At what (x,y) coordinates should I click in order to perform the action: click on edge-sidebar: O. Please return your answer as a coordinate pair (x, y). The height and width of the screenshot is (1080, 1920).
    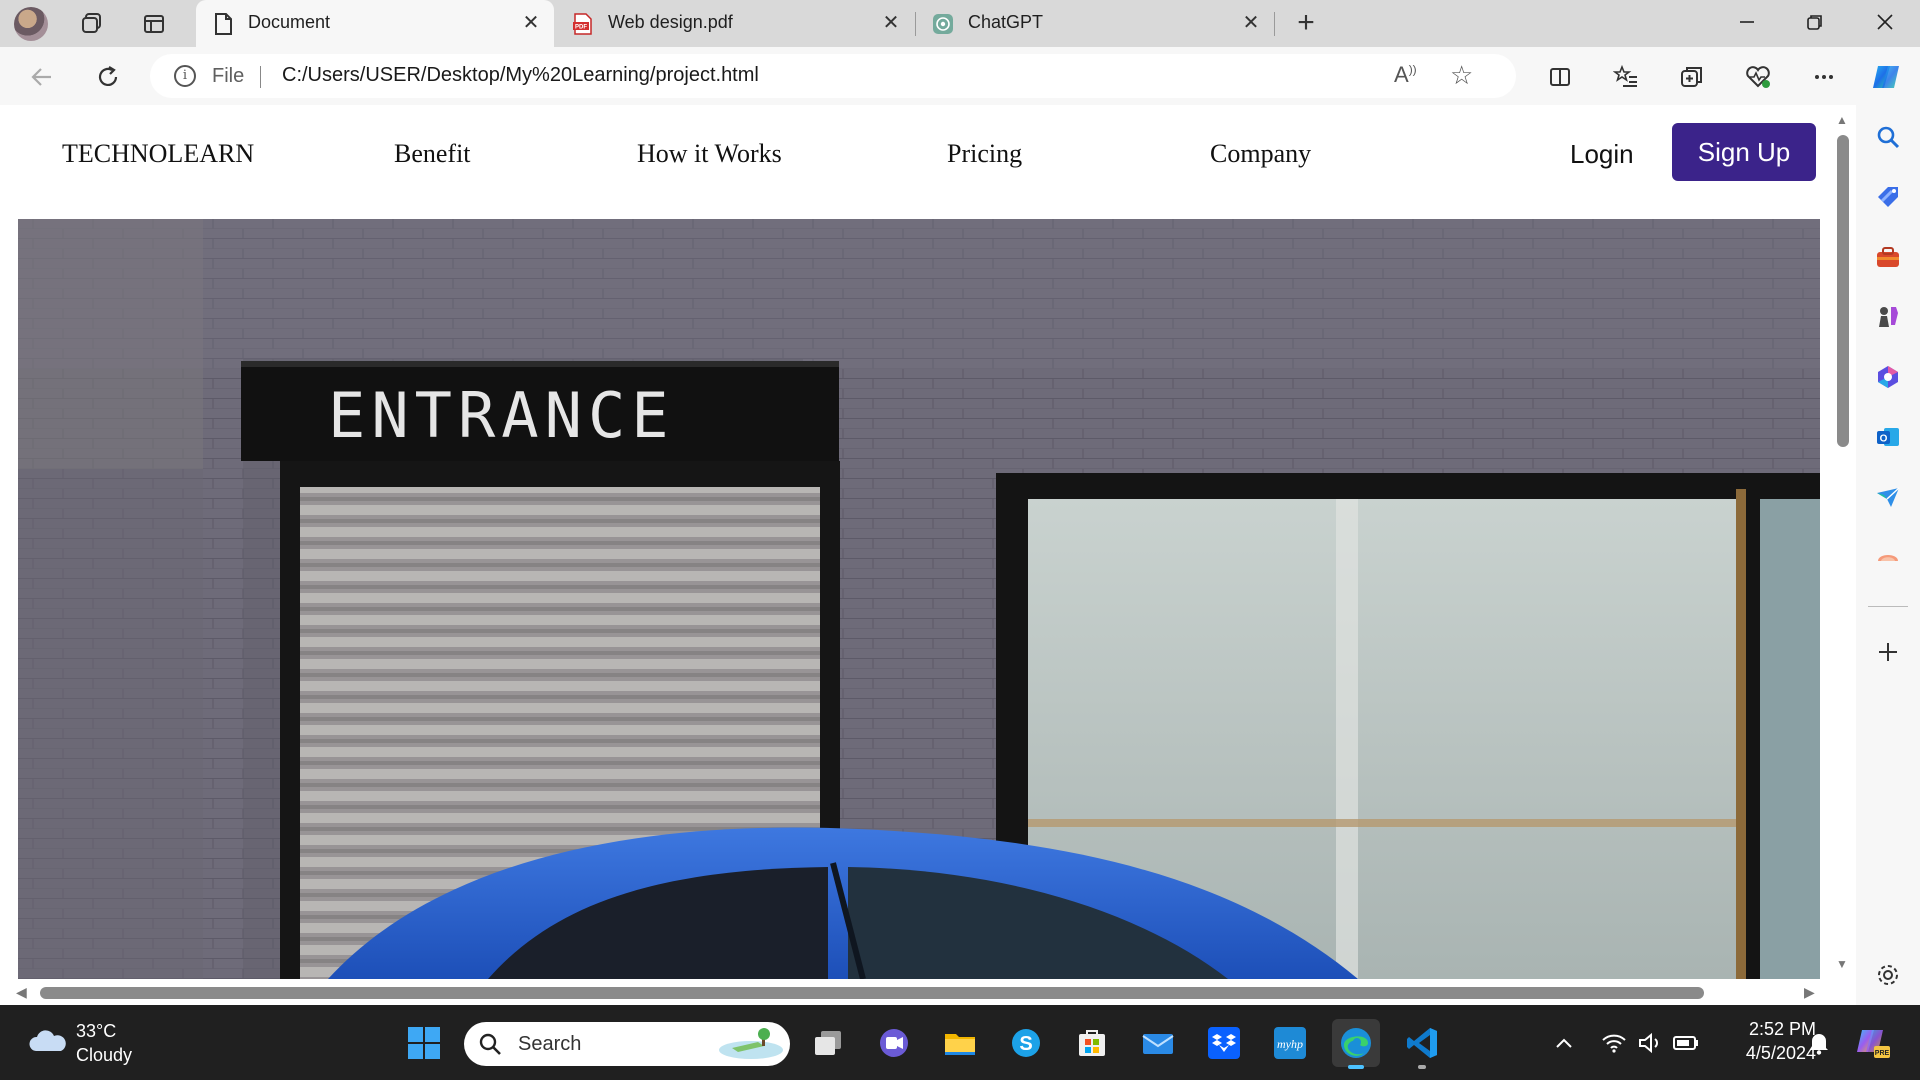
    Looking at the image, I should click on (1888, 555).